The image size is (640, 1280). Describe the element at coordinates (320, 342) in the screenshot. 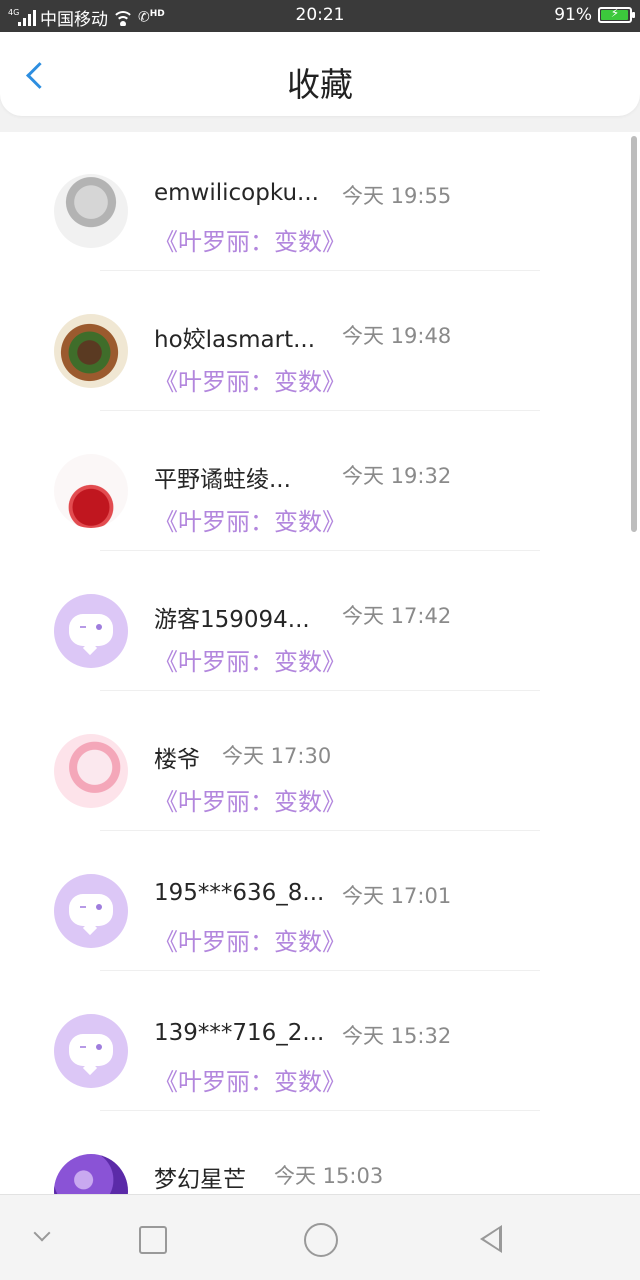

I see `list-item: ho姣lasmart... 今天 19:48 《叶罗丽：变数》` at that location.